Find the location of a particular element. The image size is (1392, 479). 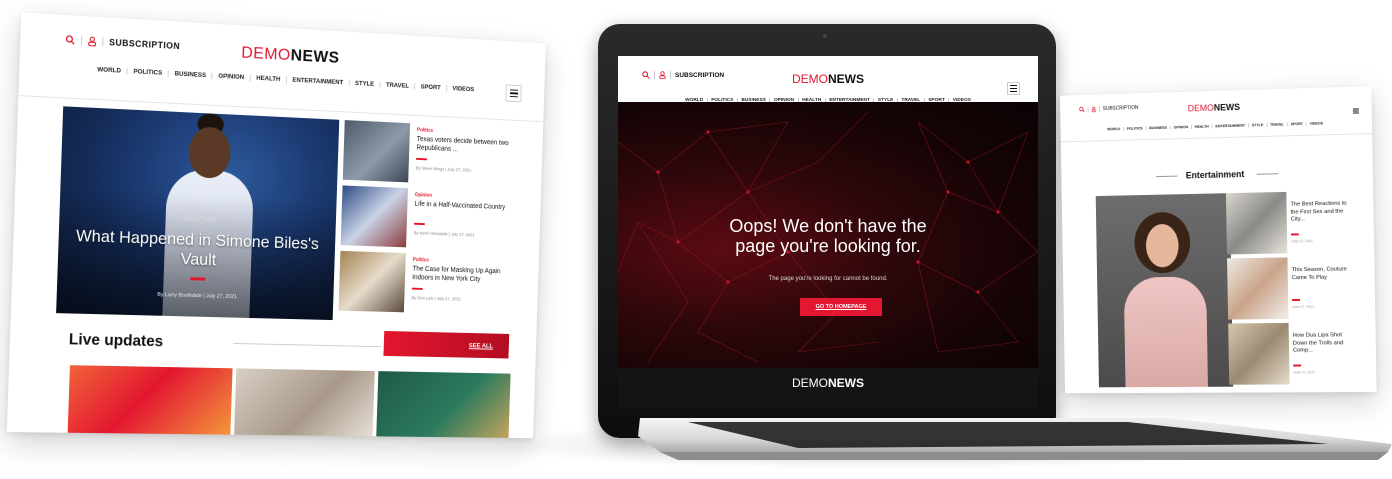

heading-rule is located at coordinates (307, 345).